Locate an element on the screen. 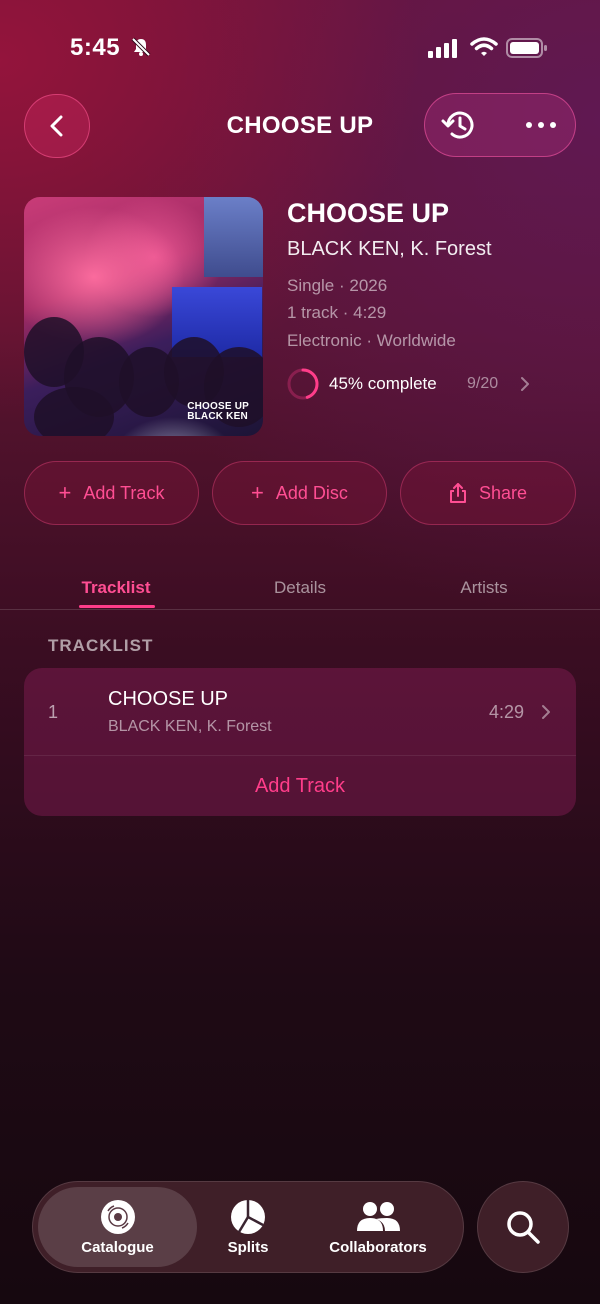 Image resolution: width=600 pixels, height=1304 pixels. more-button is located at coordinates (541, 125).